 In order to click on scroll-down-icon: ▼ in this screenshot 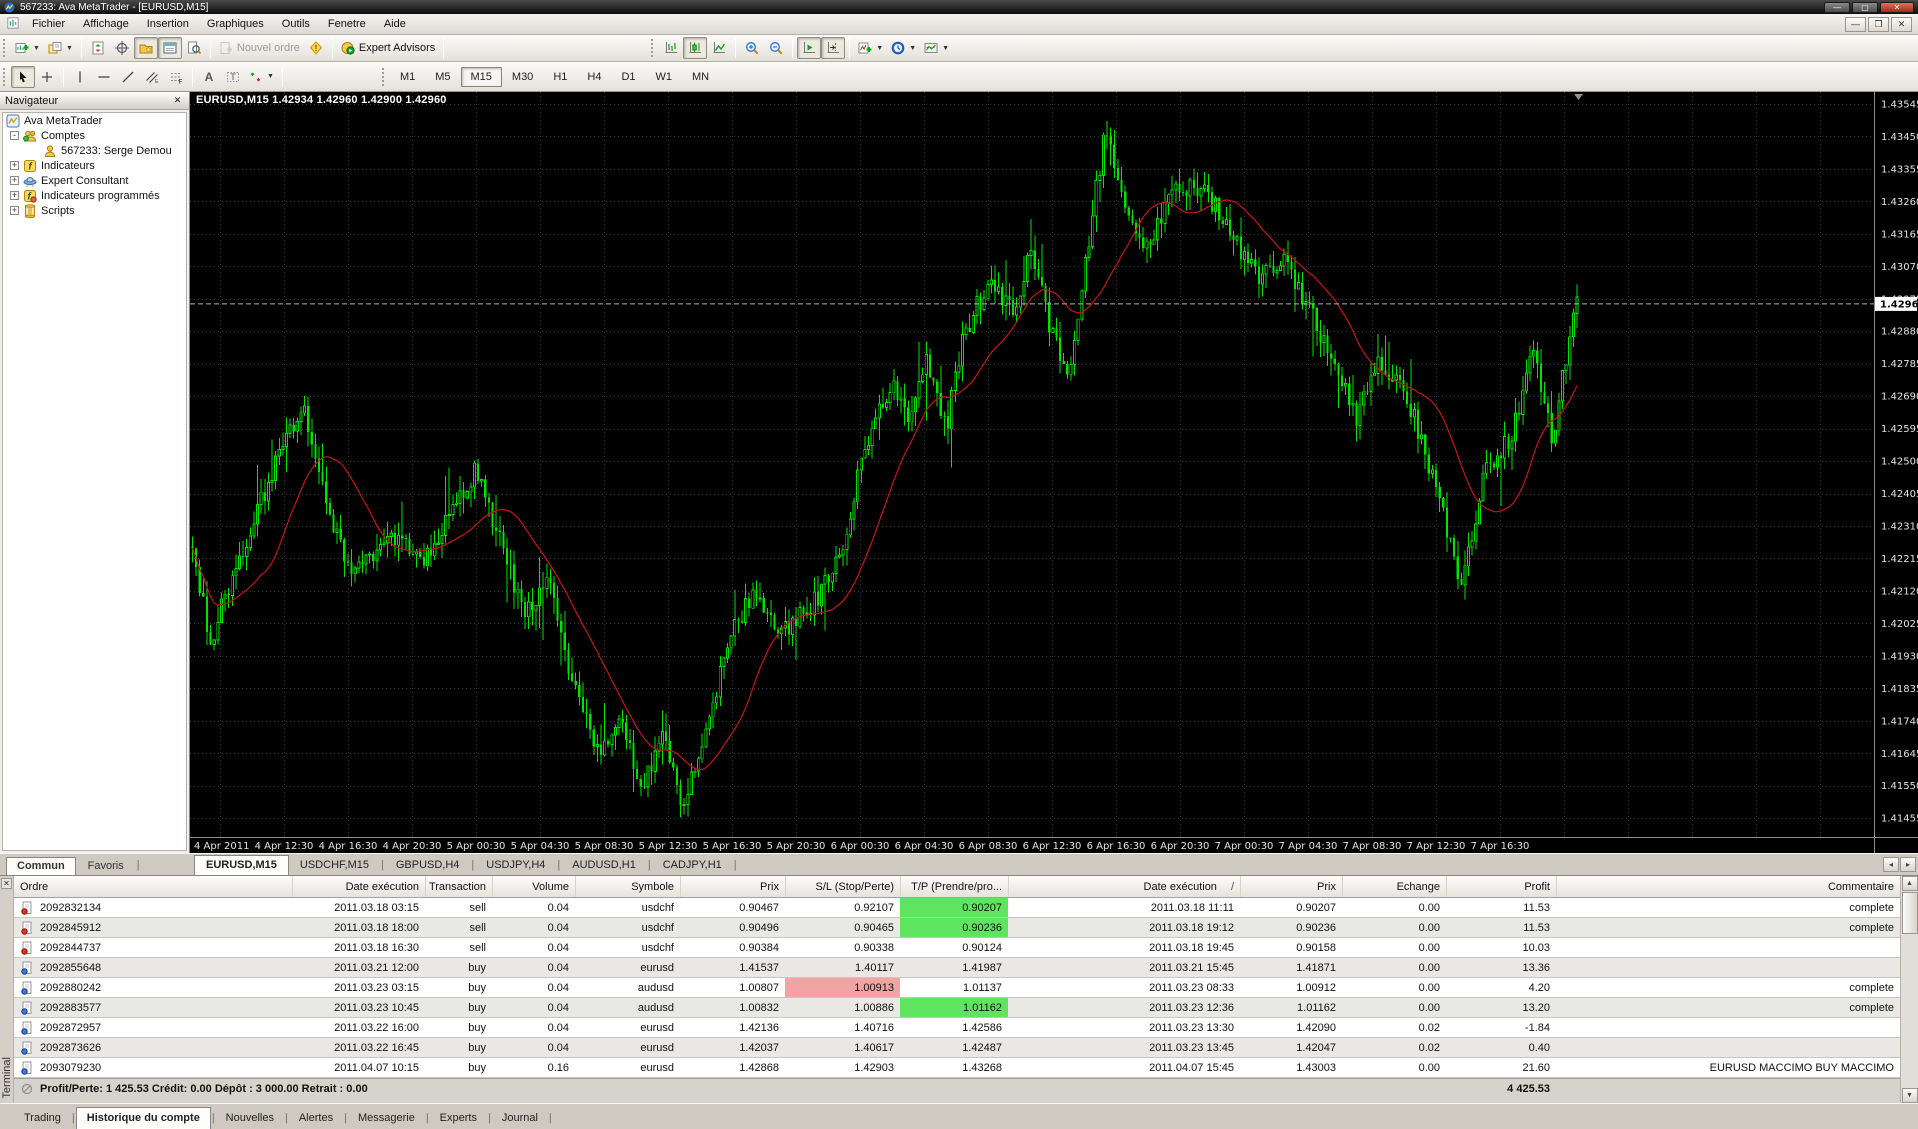, I will do `click(1909, 1095)`.